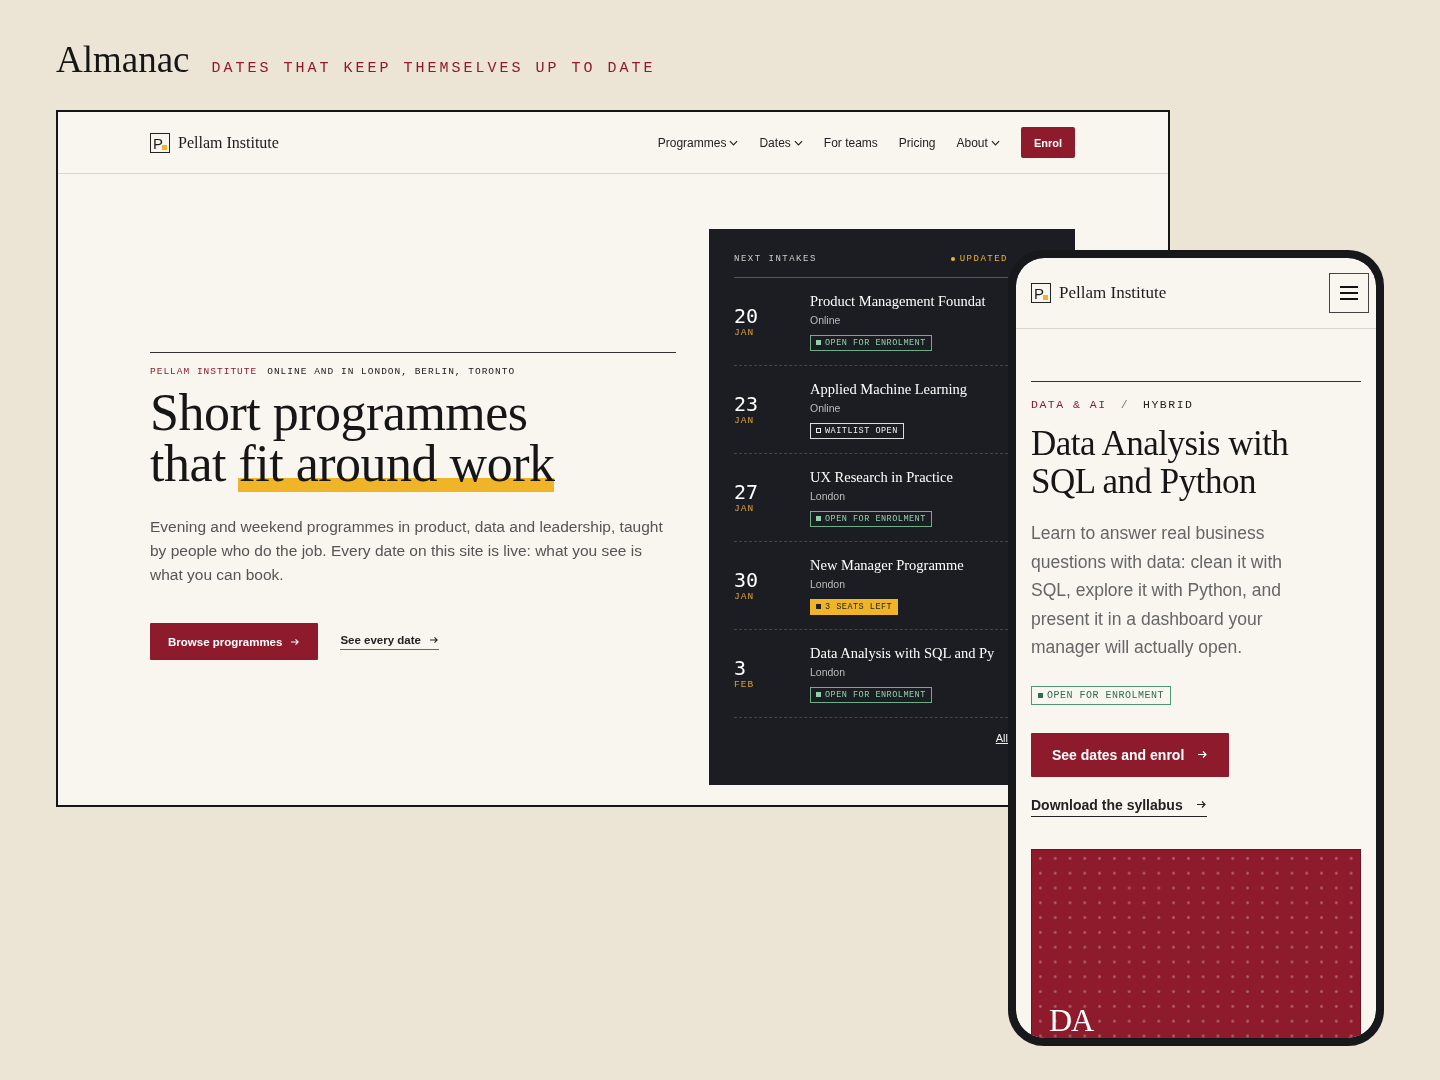 This screenshot has height=1080, width=1440. Describe the element at coordinates (917, 142) in the screenshot. I see `nav-link: Pricing` at that location.